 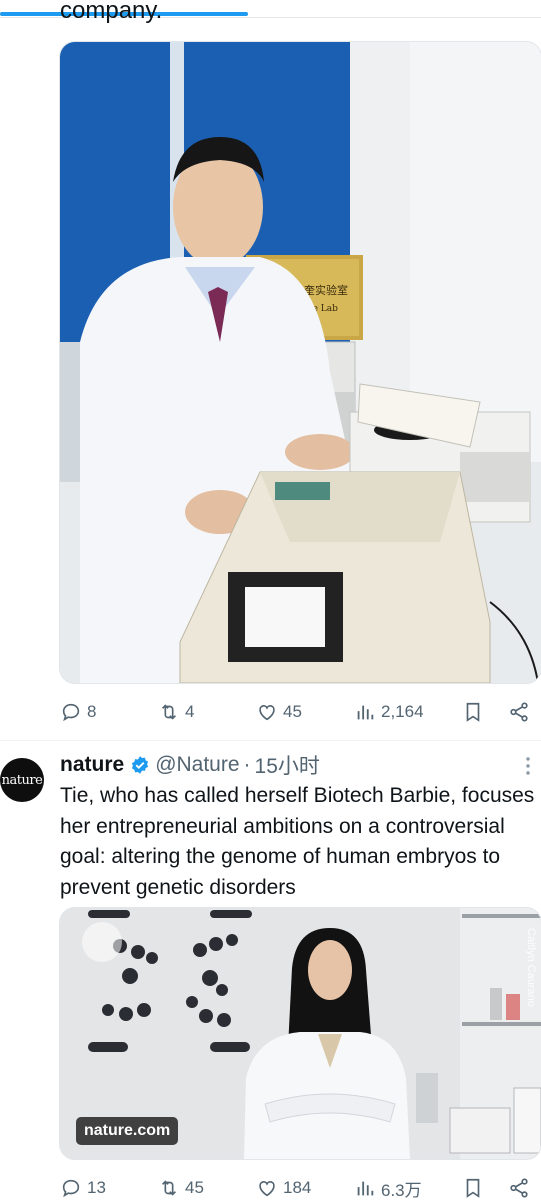 What do you see at coordinates (92, 711) in the screenshot?
I see `reply-count: 8` at bounding box center [92, 711].